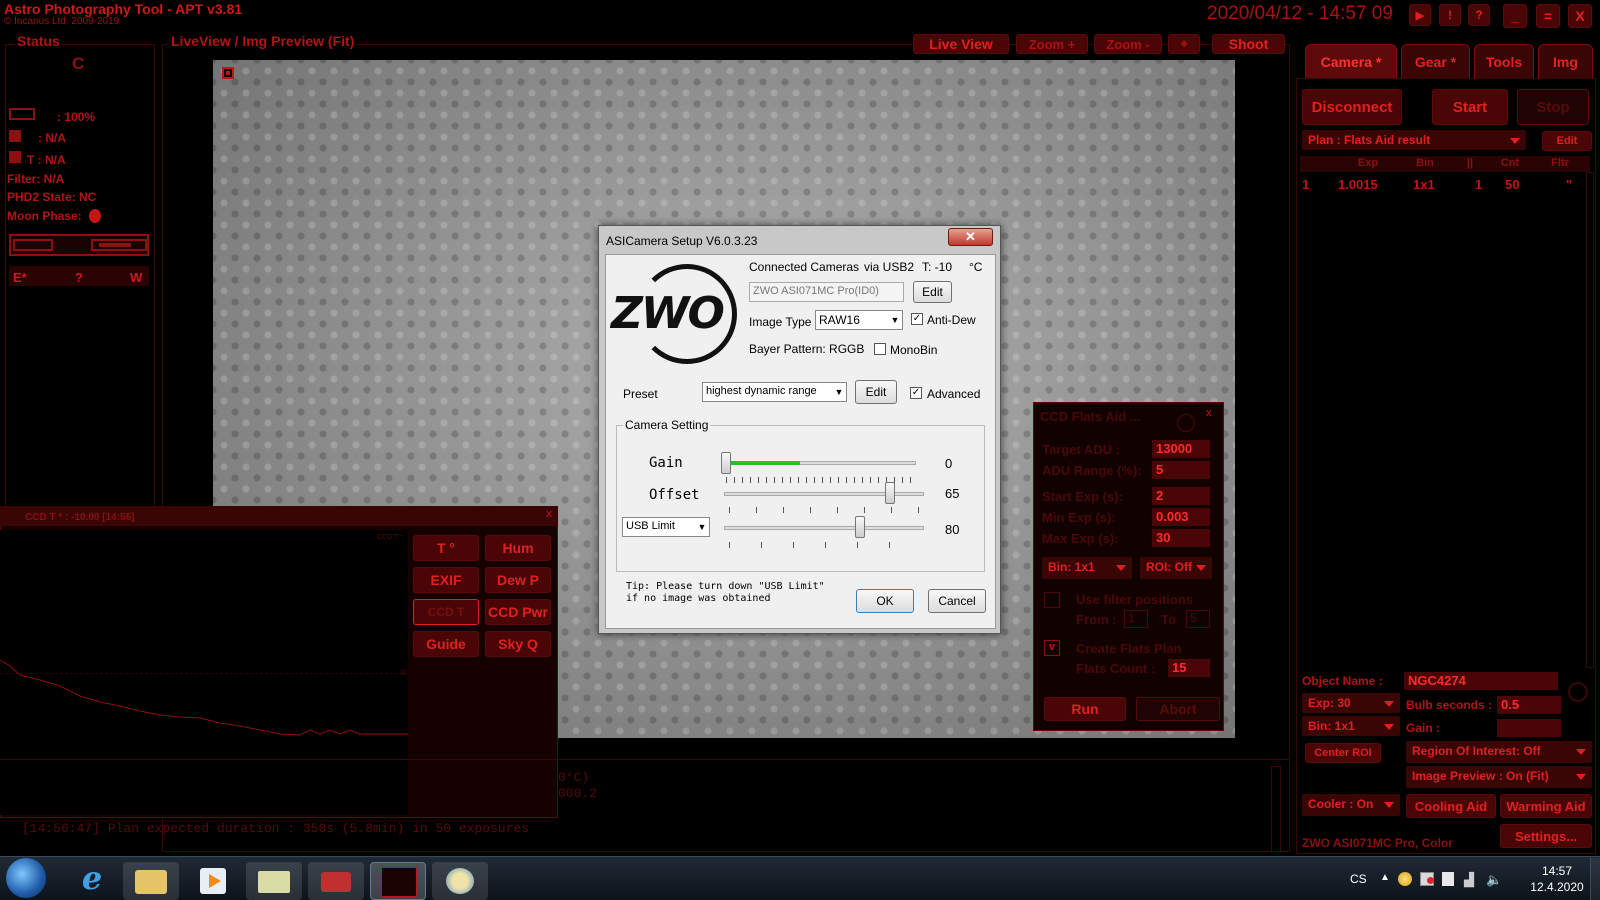 The height and width of the screenshot is (900, 1600). Describe the element at coordinates (446, 644) in the screenshot. I see `guide-button: Guide` at that location.